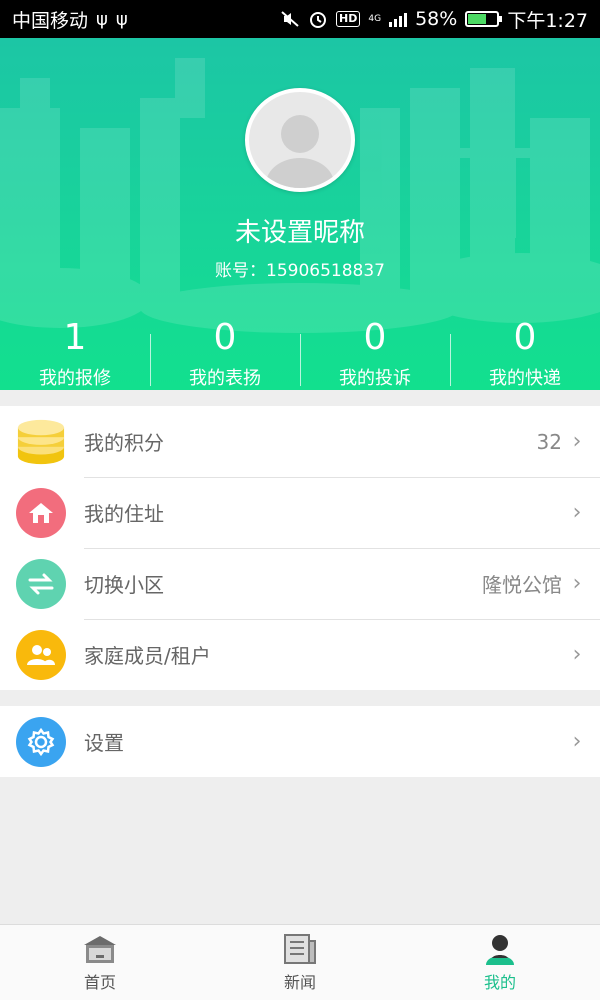 The height and width of the screenshot is (1000, 600). Describe the element at coordinates (300, 230) in the screenshot. I see `nickname: 未设置昵称` at that location.